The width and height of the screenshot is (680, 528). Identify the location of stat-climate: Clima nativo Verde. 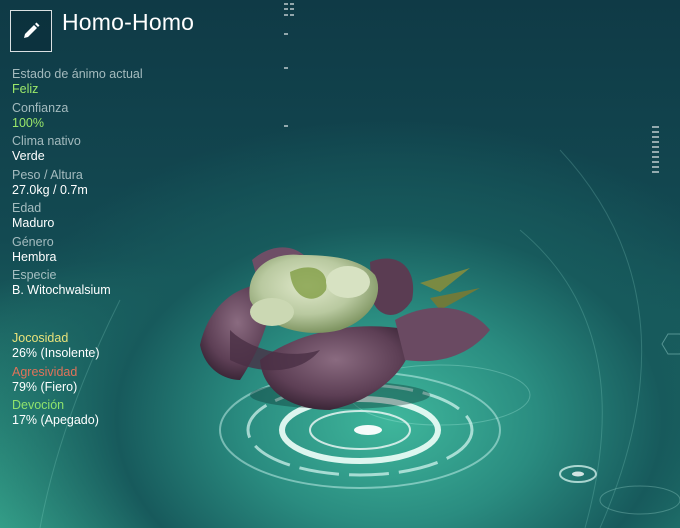
(132, 149).